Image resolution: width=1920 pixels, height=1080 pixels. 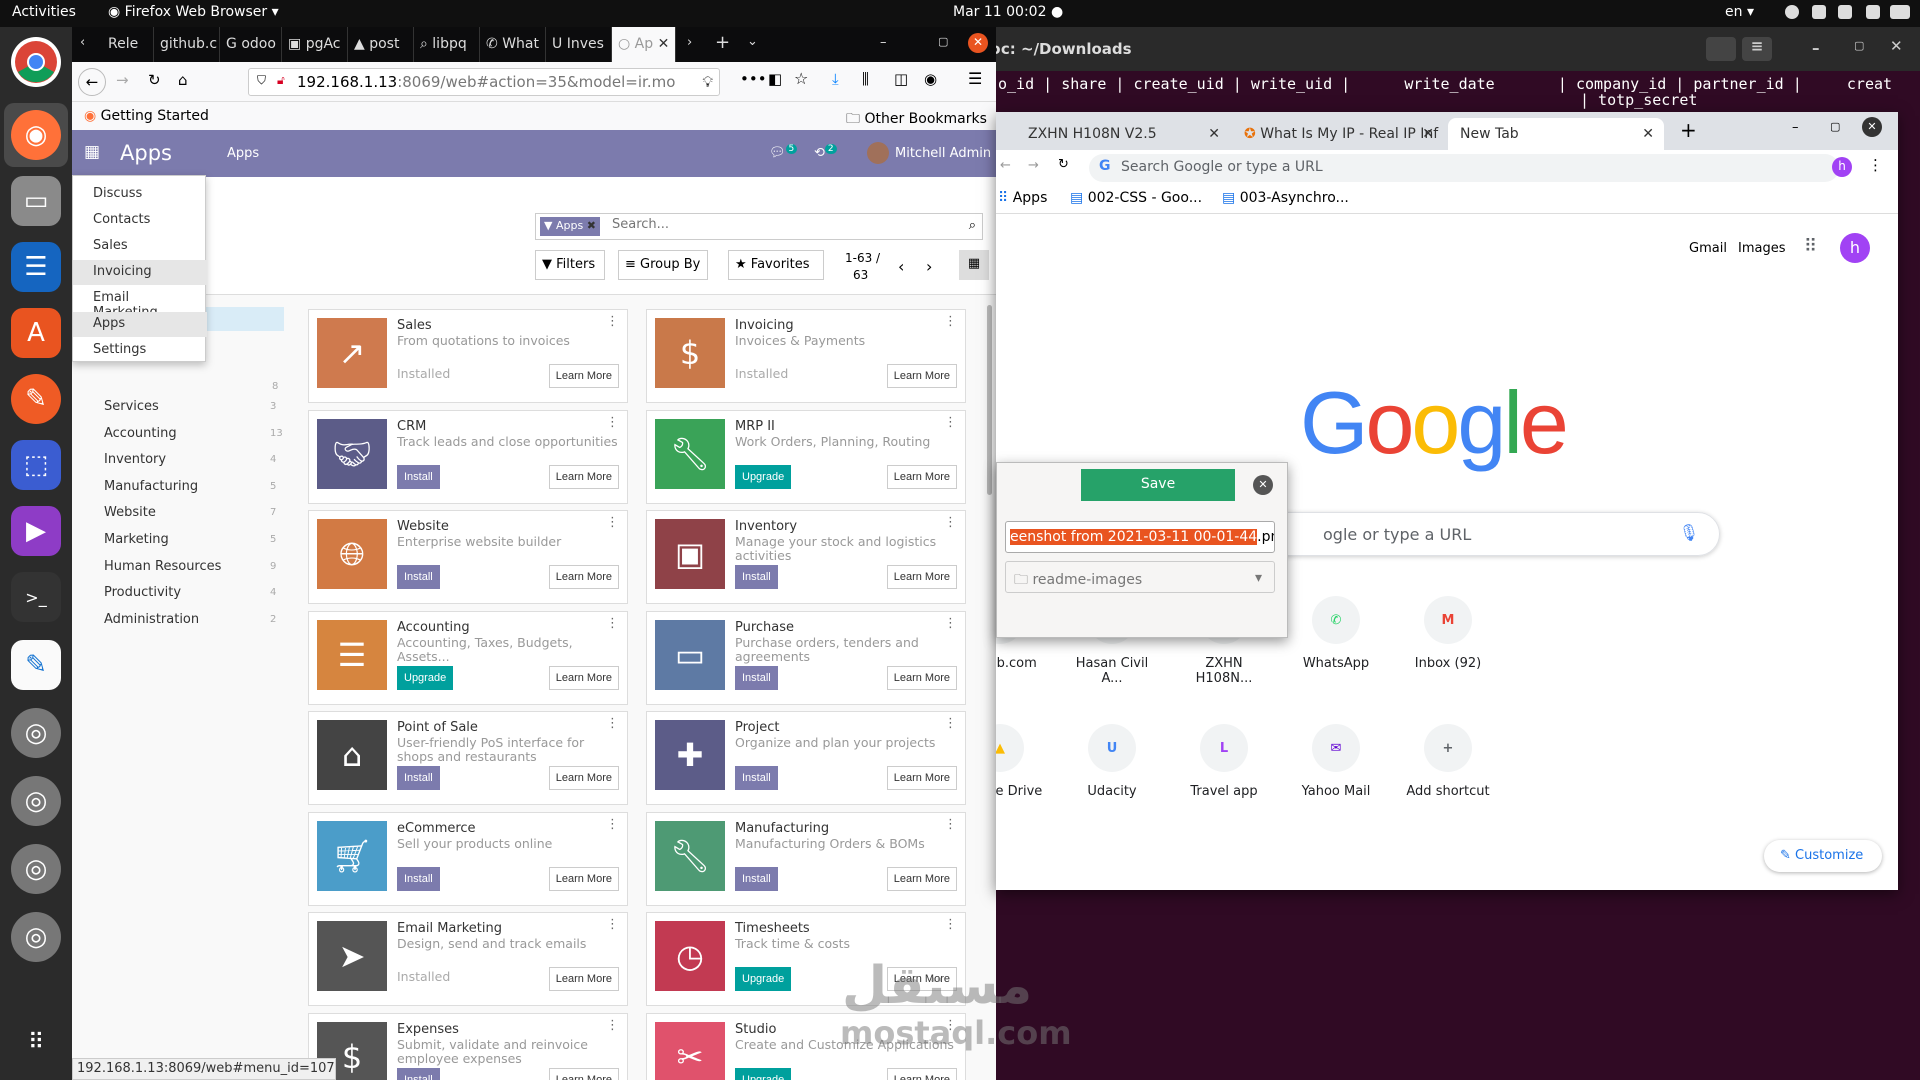 What do you see at coordinates (1224, 761) in the screenshot?
I see `shortcut-tile: L Travel app` at bounding box center [1224, 761].